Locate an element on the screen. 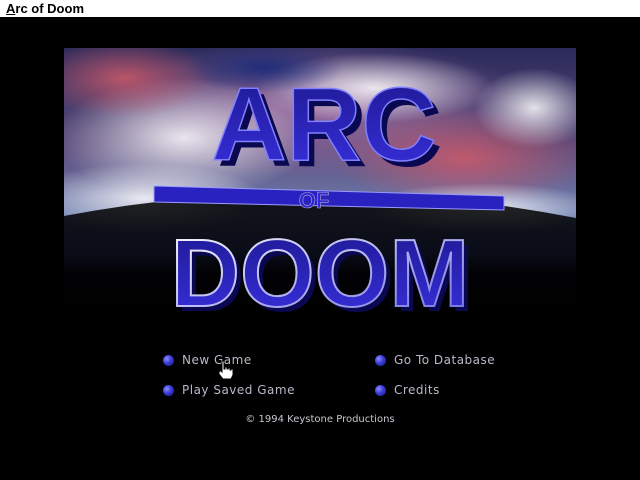 The image size is (640, 480). logo-doom: DOOM is located at coordinates (320, 271).